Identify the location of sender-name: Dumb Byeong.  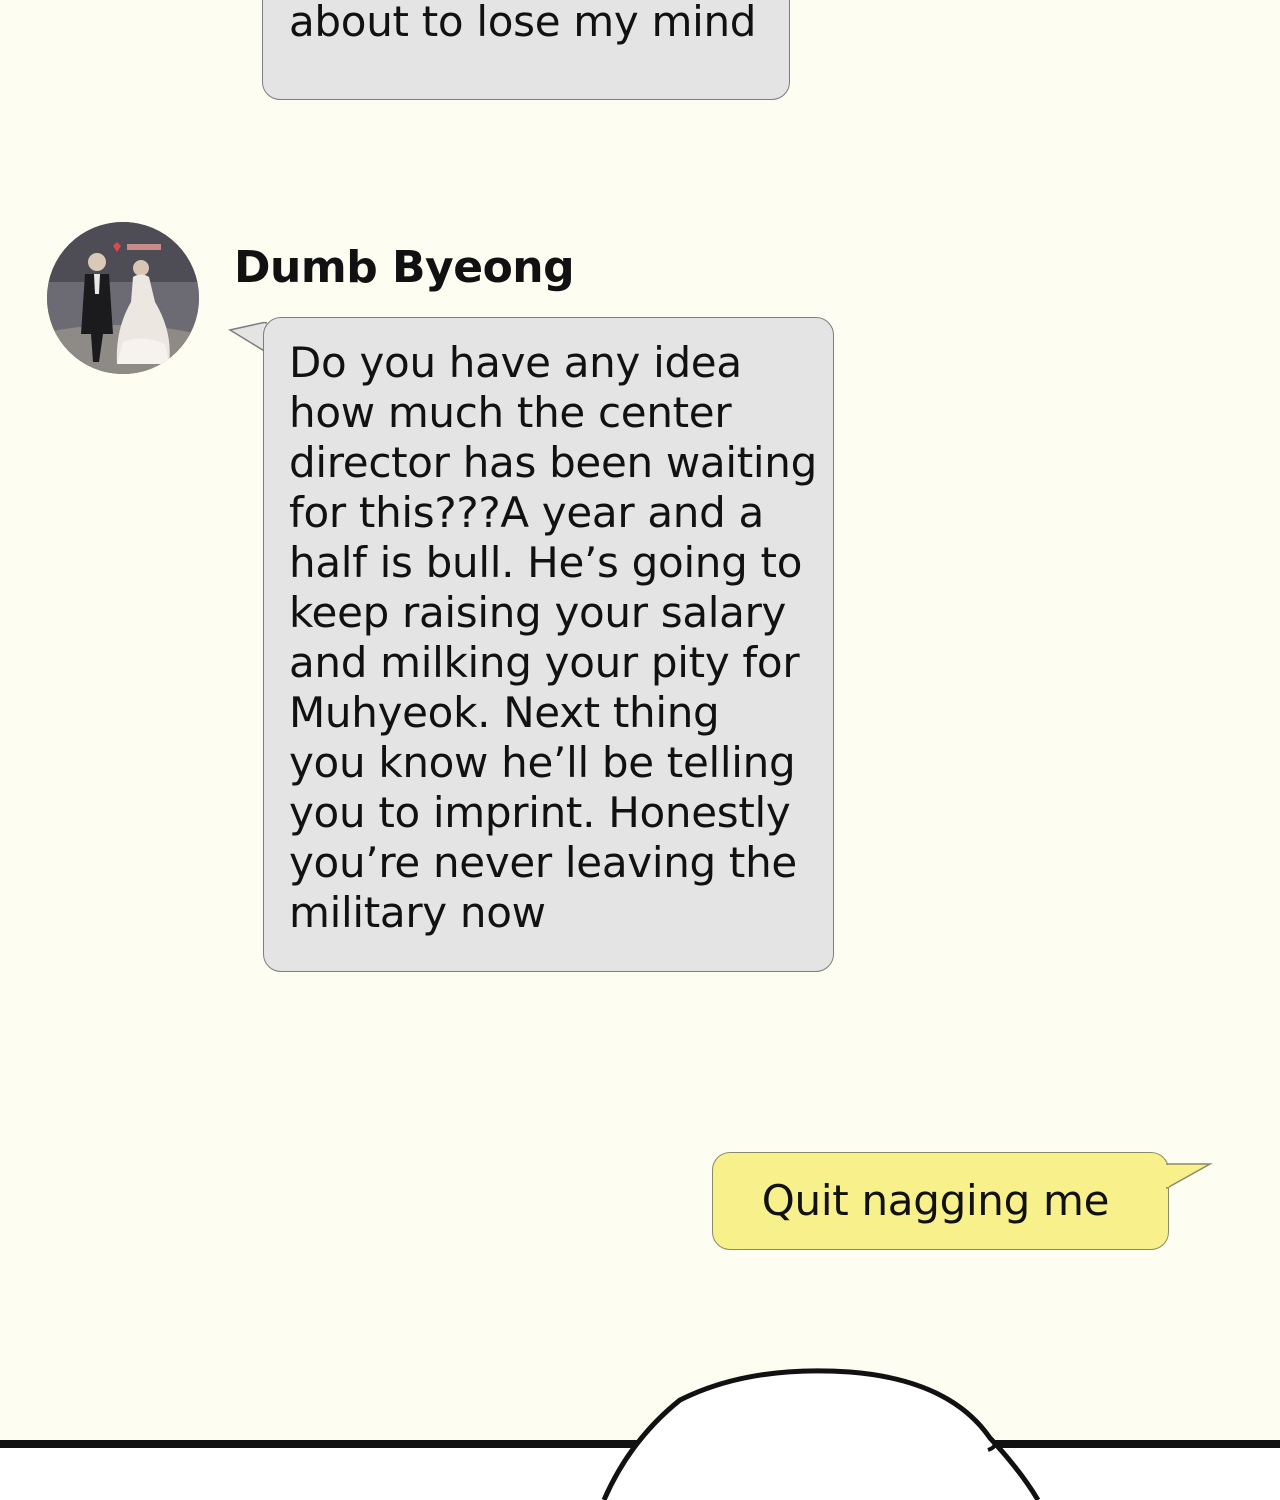
(404, 267).